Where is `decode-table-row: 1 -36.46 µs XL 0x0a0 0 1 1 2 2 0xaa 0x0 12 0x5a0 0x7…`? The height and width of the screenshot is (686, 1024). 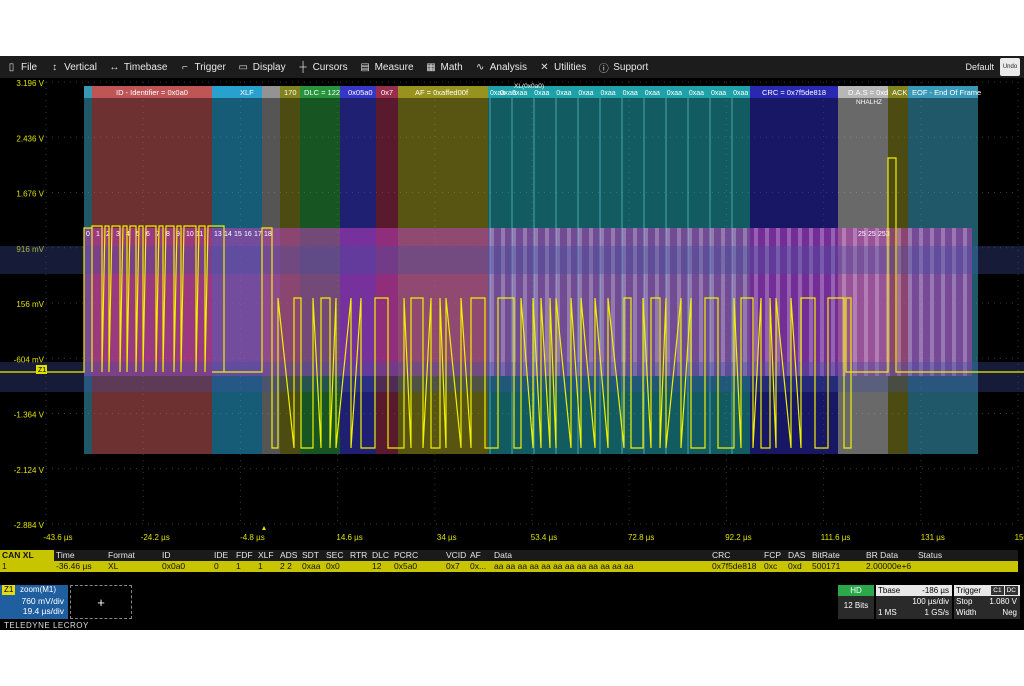
decode-table-row: 1 -36.46 µs XL 0x0a0 0 1 1 2 2 0xaa 0x0 12 0x5a0 0x7… is located at coordinates (509, 566).